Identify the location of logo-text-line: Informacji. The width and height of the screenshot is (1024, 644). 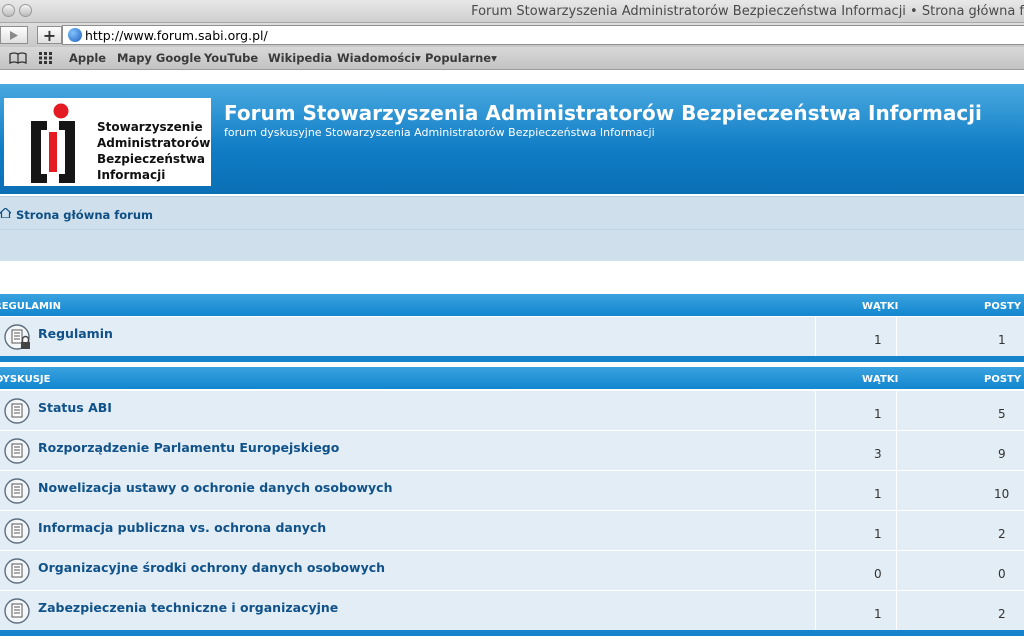
(131, 175).